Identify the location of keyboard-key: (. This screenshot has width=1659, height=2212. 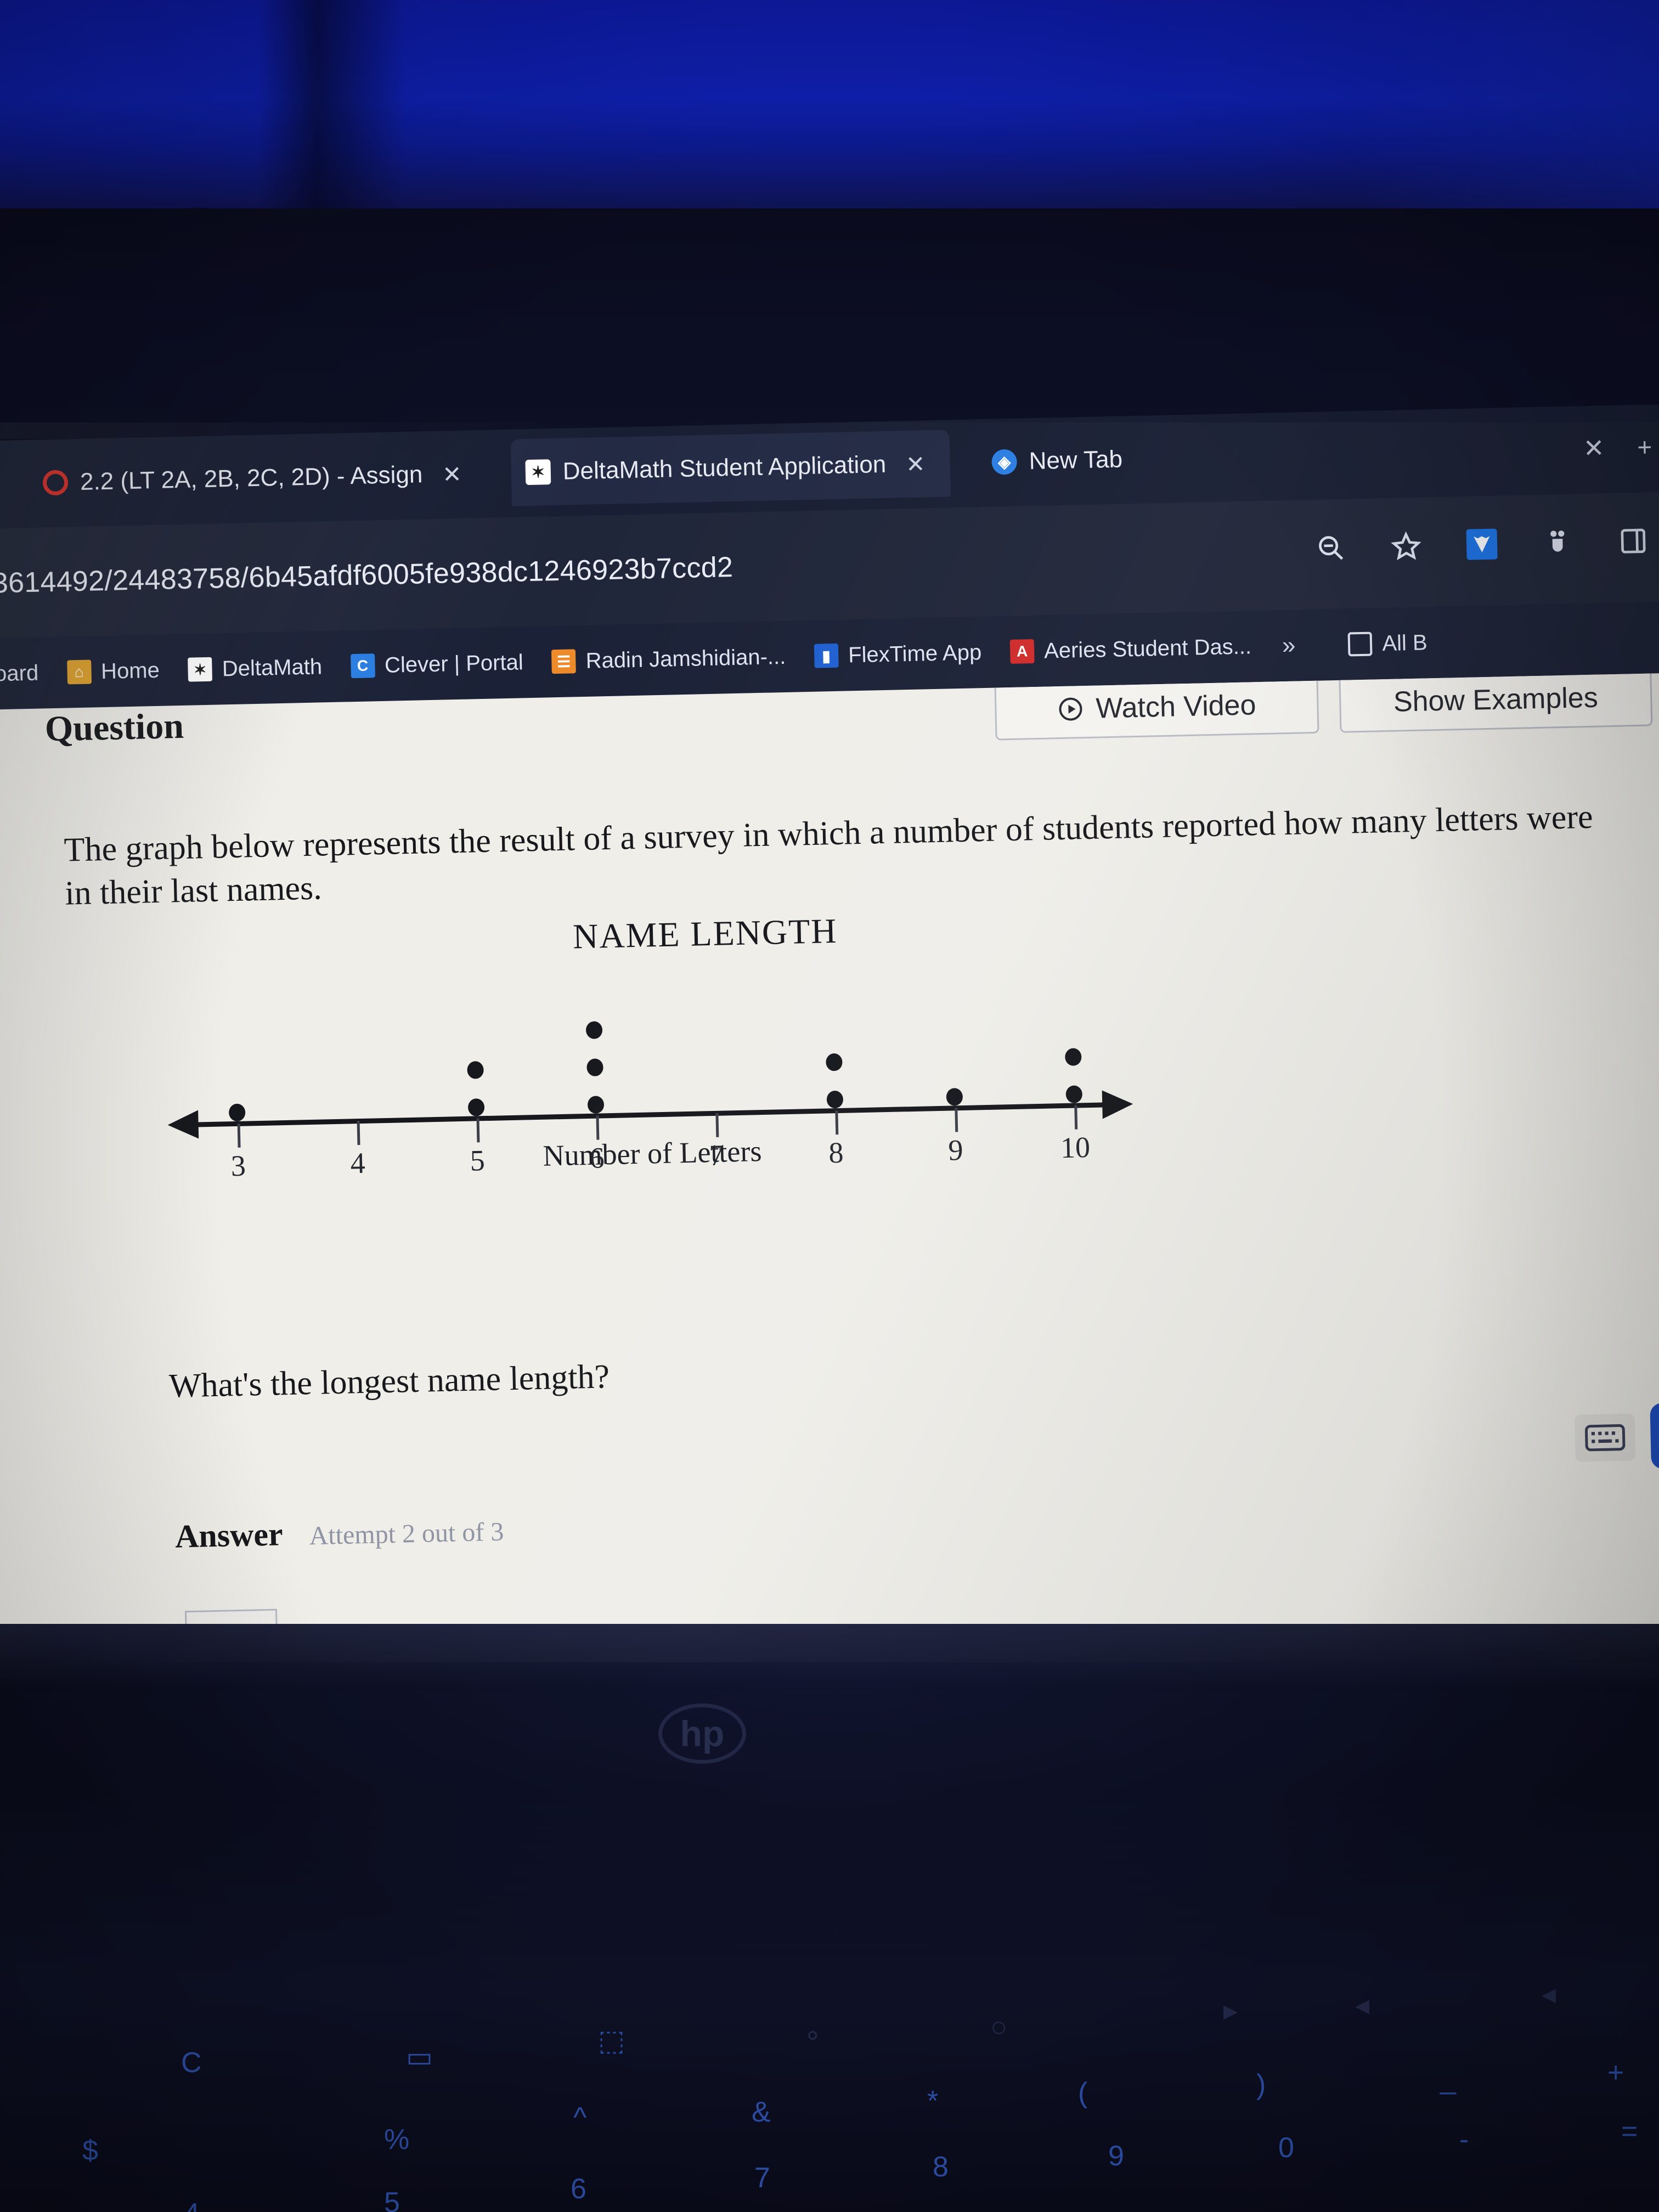
(1082, 2092).